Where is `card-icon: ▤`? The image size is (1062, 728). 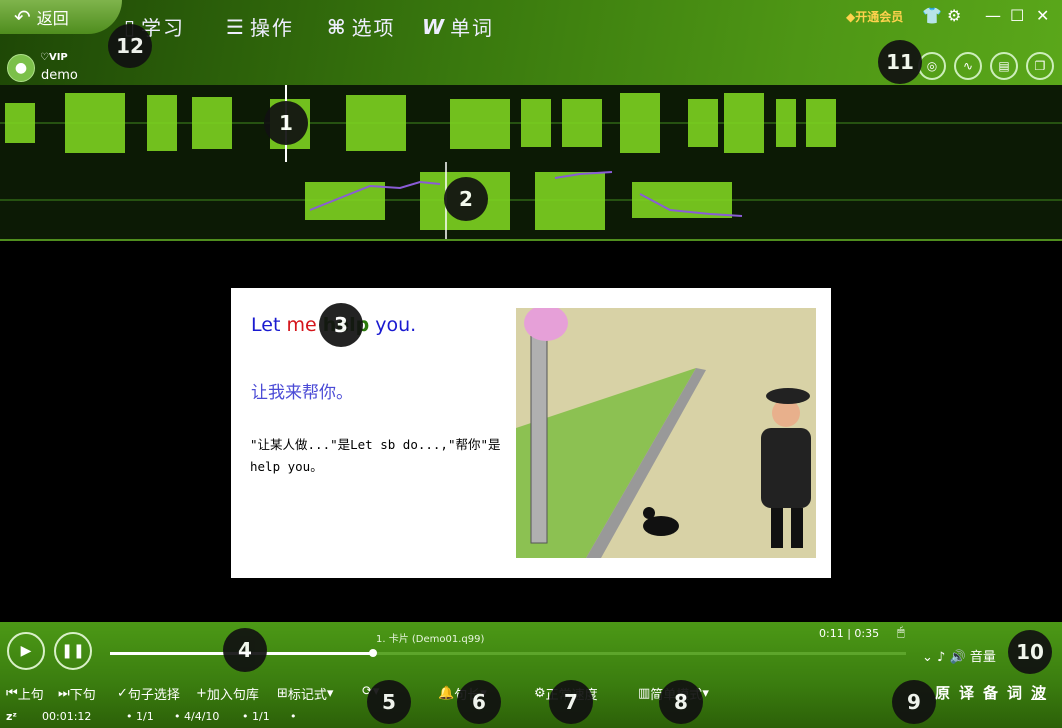
card-icon: ▤ is located at coordinates (1004, 66).